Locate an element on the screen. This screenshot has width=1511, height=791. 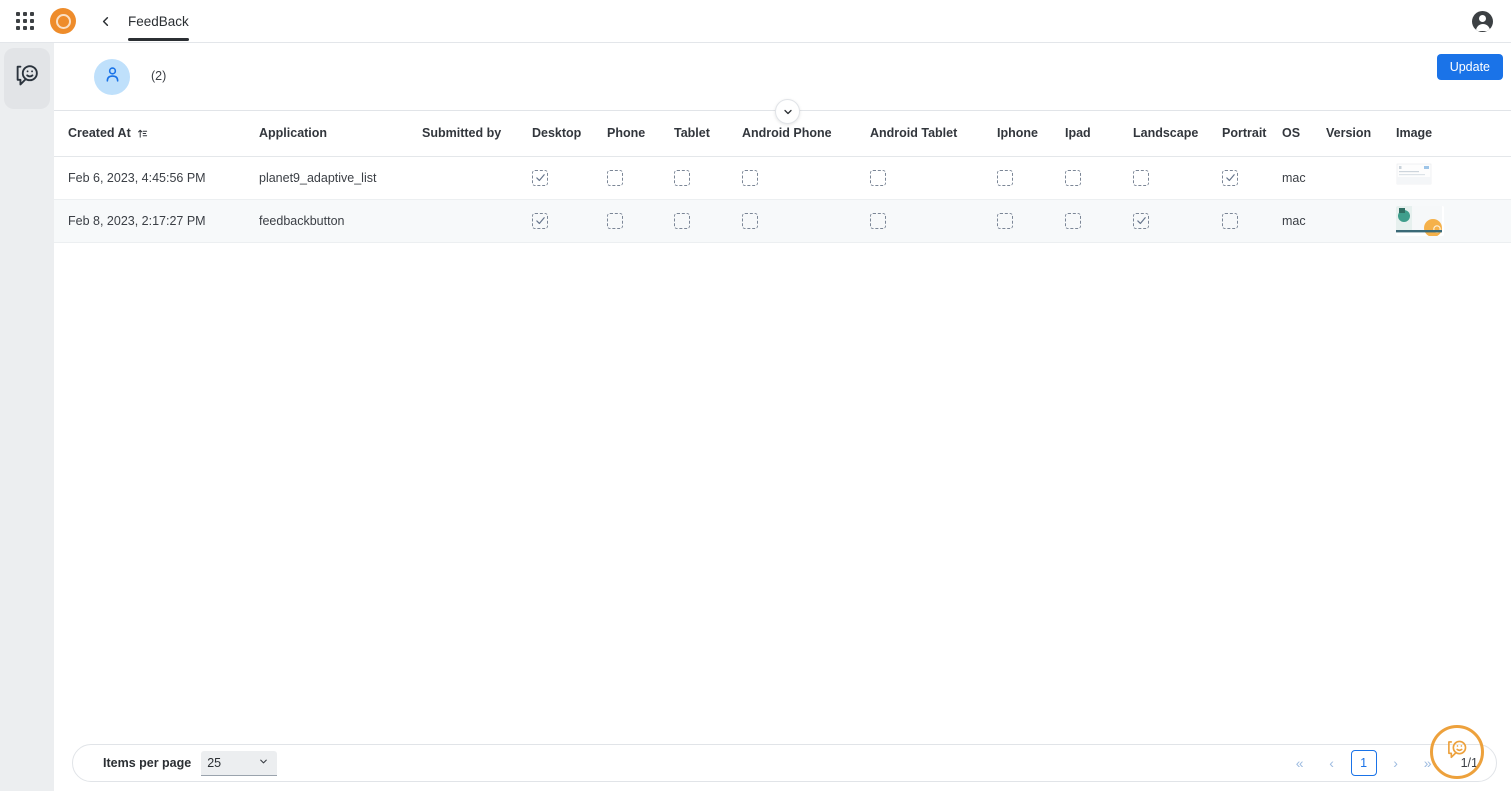
cell-application: planet9_adaptive_list is located at coordinates (340, 178).